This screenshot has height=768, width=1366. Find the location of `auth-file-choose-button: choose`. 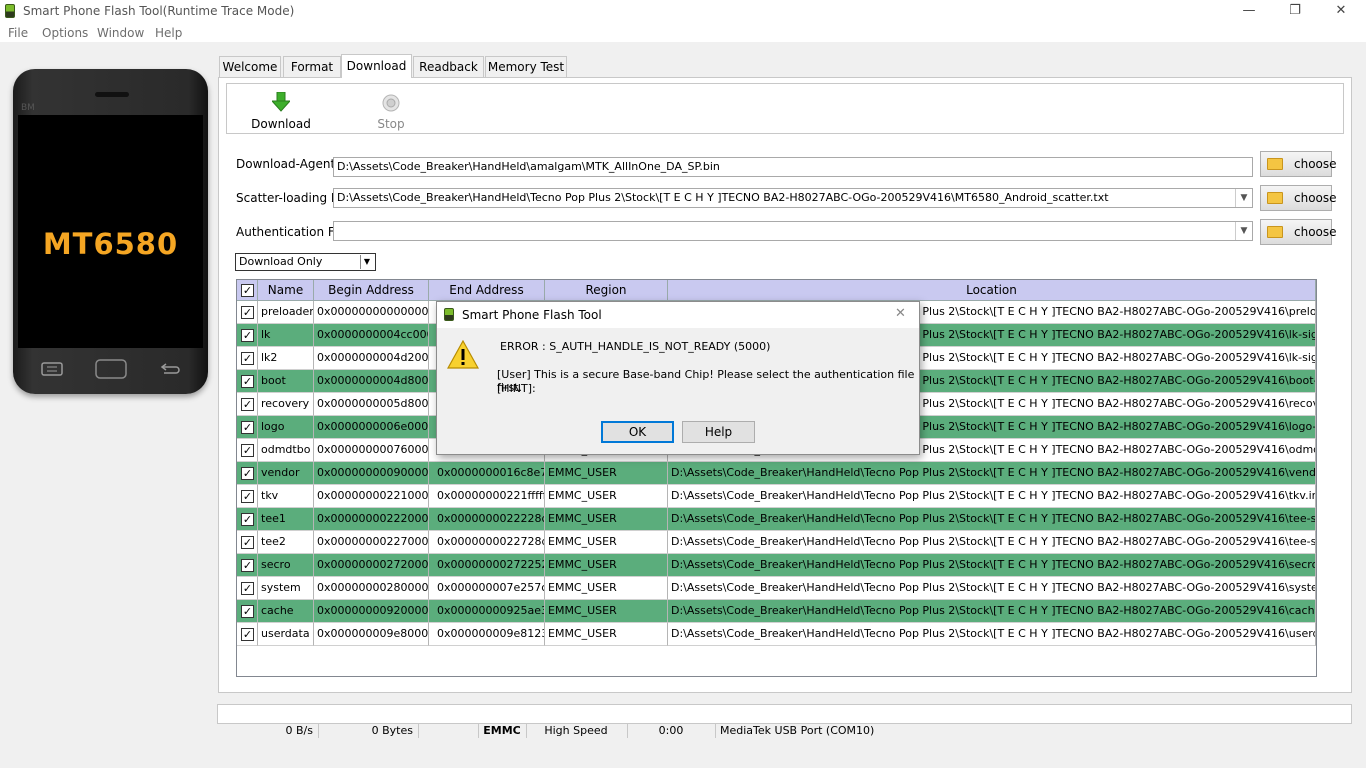

auth-file-choose-button: choose is located at coordinates (1298, 232).